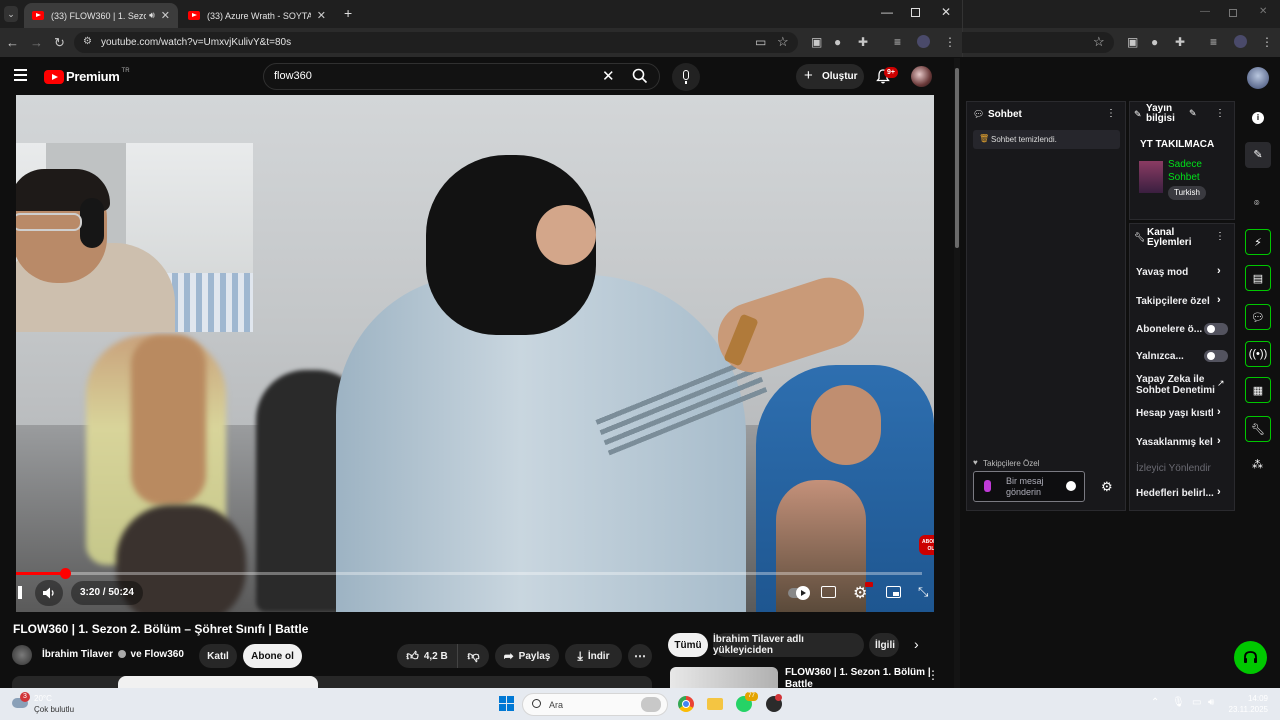  Describe the element at coordinates (957, 373) in the screenshot. I see `page-scrollbar` at that location.